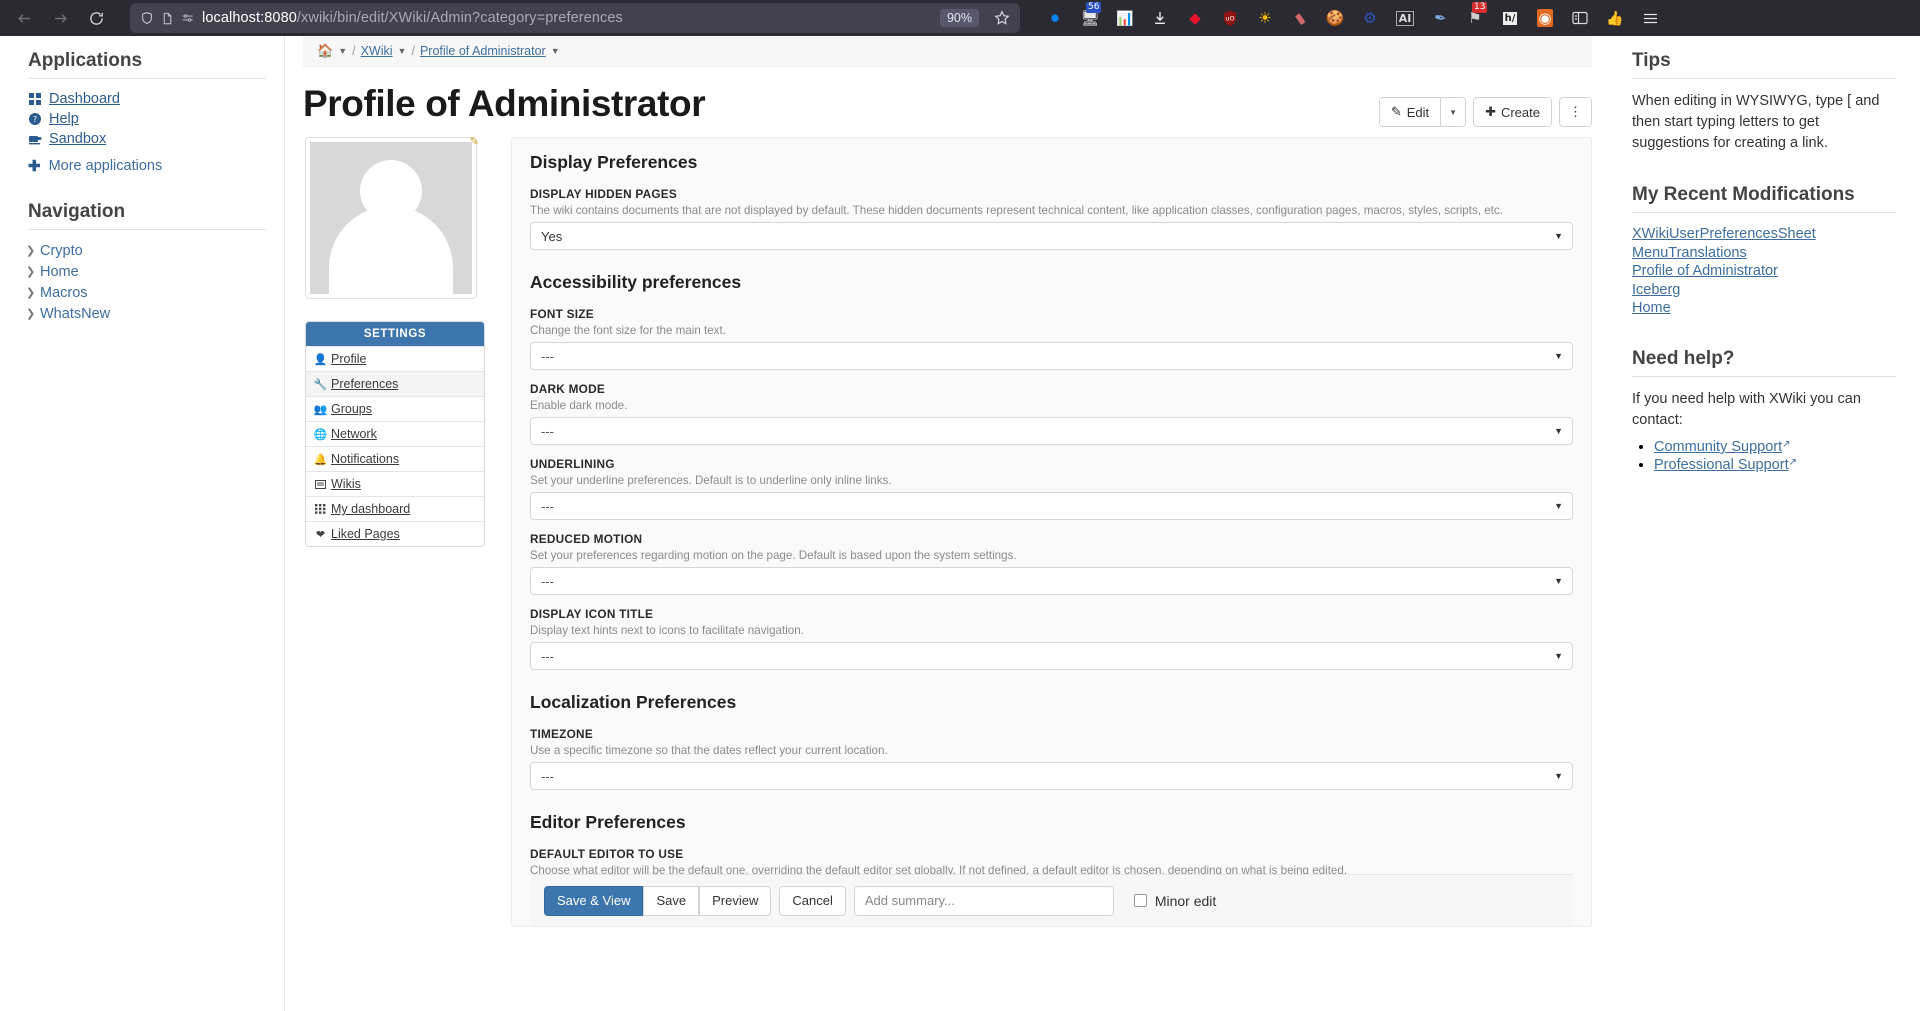 This screenshot has width=1920, height=1011. What do you see at coordinates (96, 18) in the screenshot?
I see `reload-button` at bounding box center [96, 18].